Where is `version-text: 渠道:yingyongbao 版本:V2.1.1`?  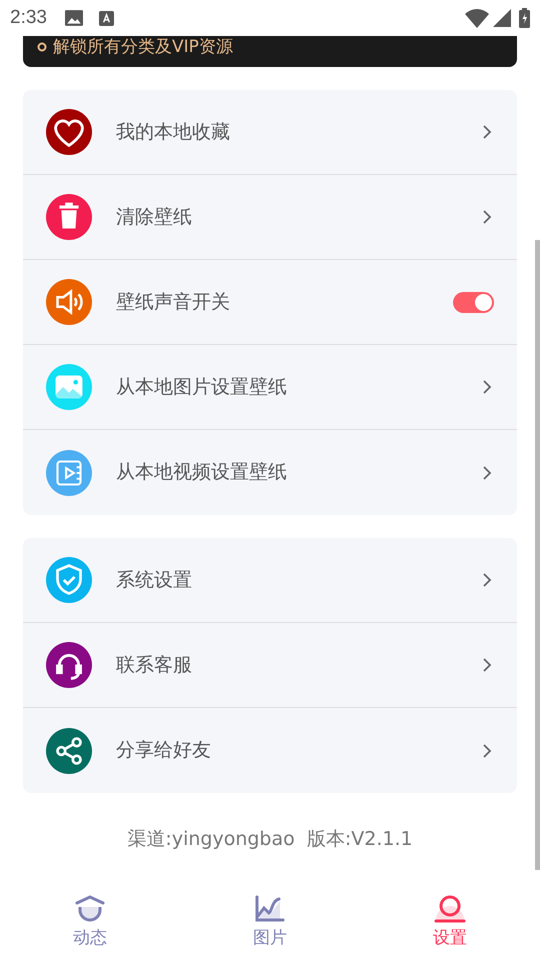
version-text: 渠道:yingyongbao 版本:V2.1.1 is located at coordinates (270, 839).